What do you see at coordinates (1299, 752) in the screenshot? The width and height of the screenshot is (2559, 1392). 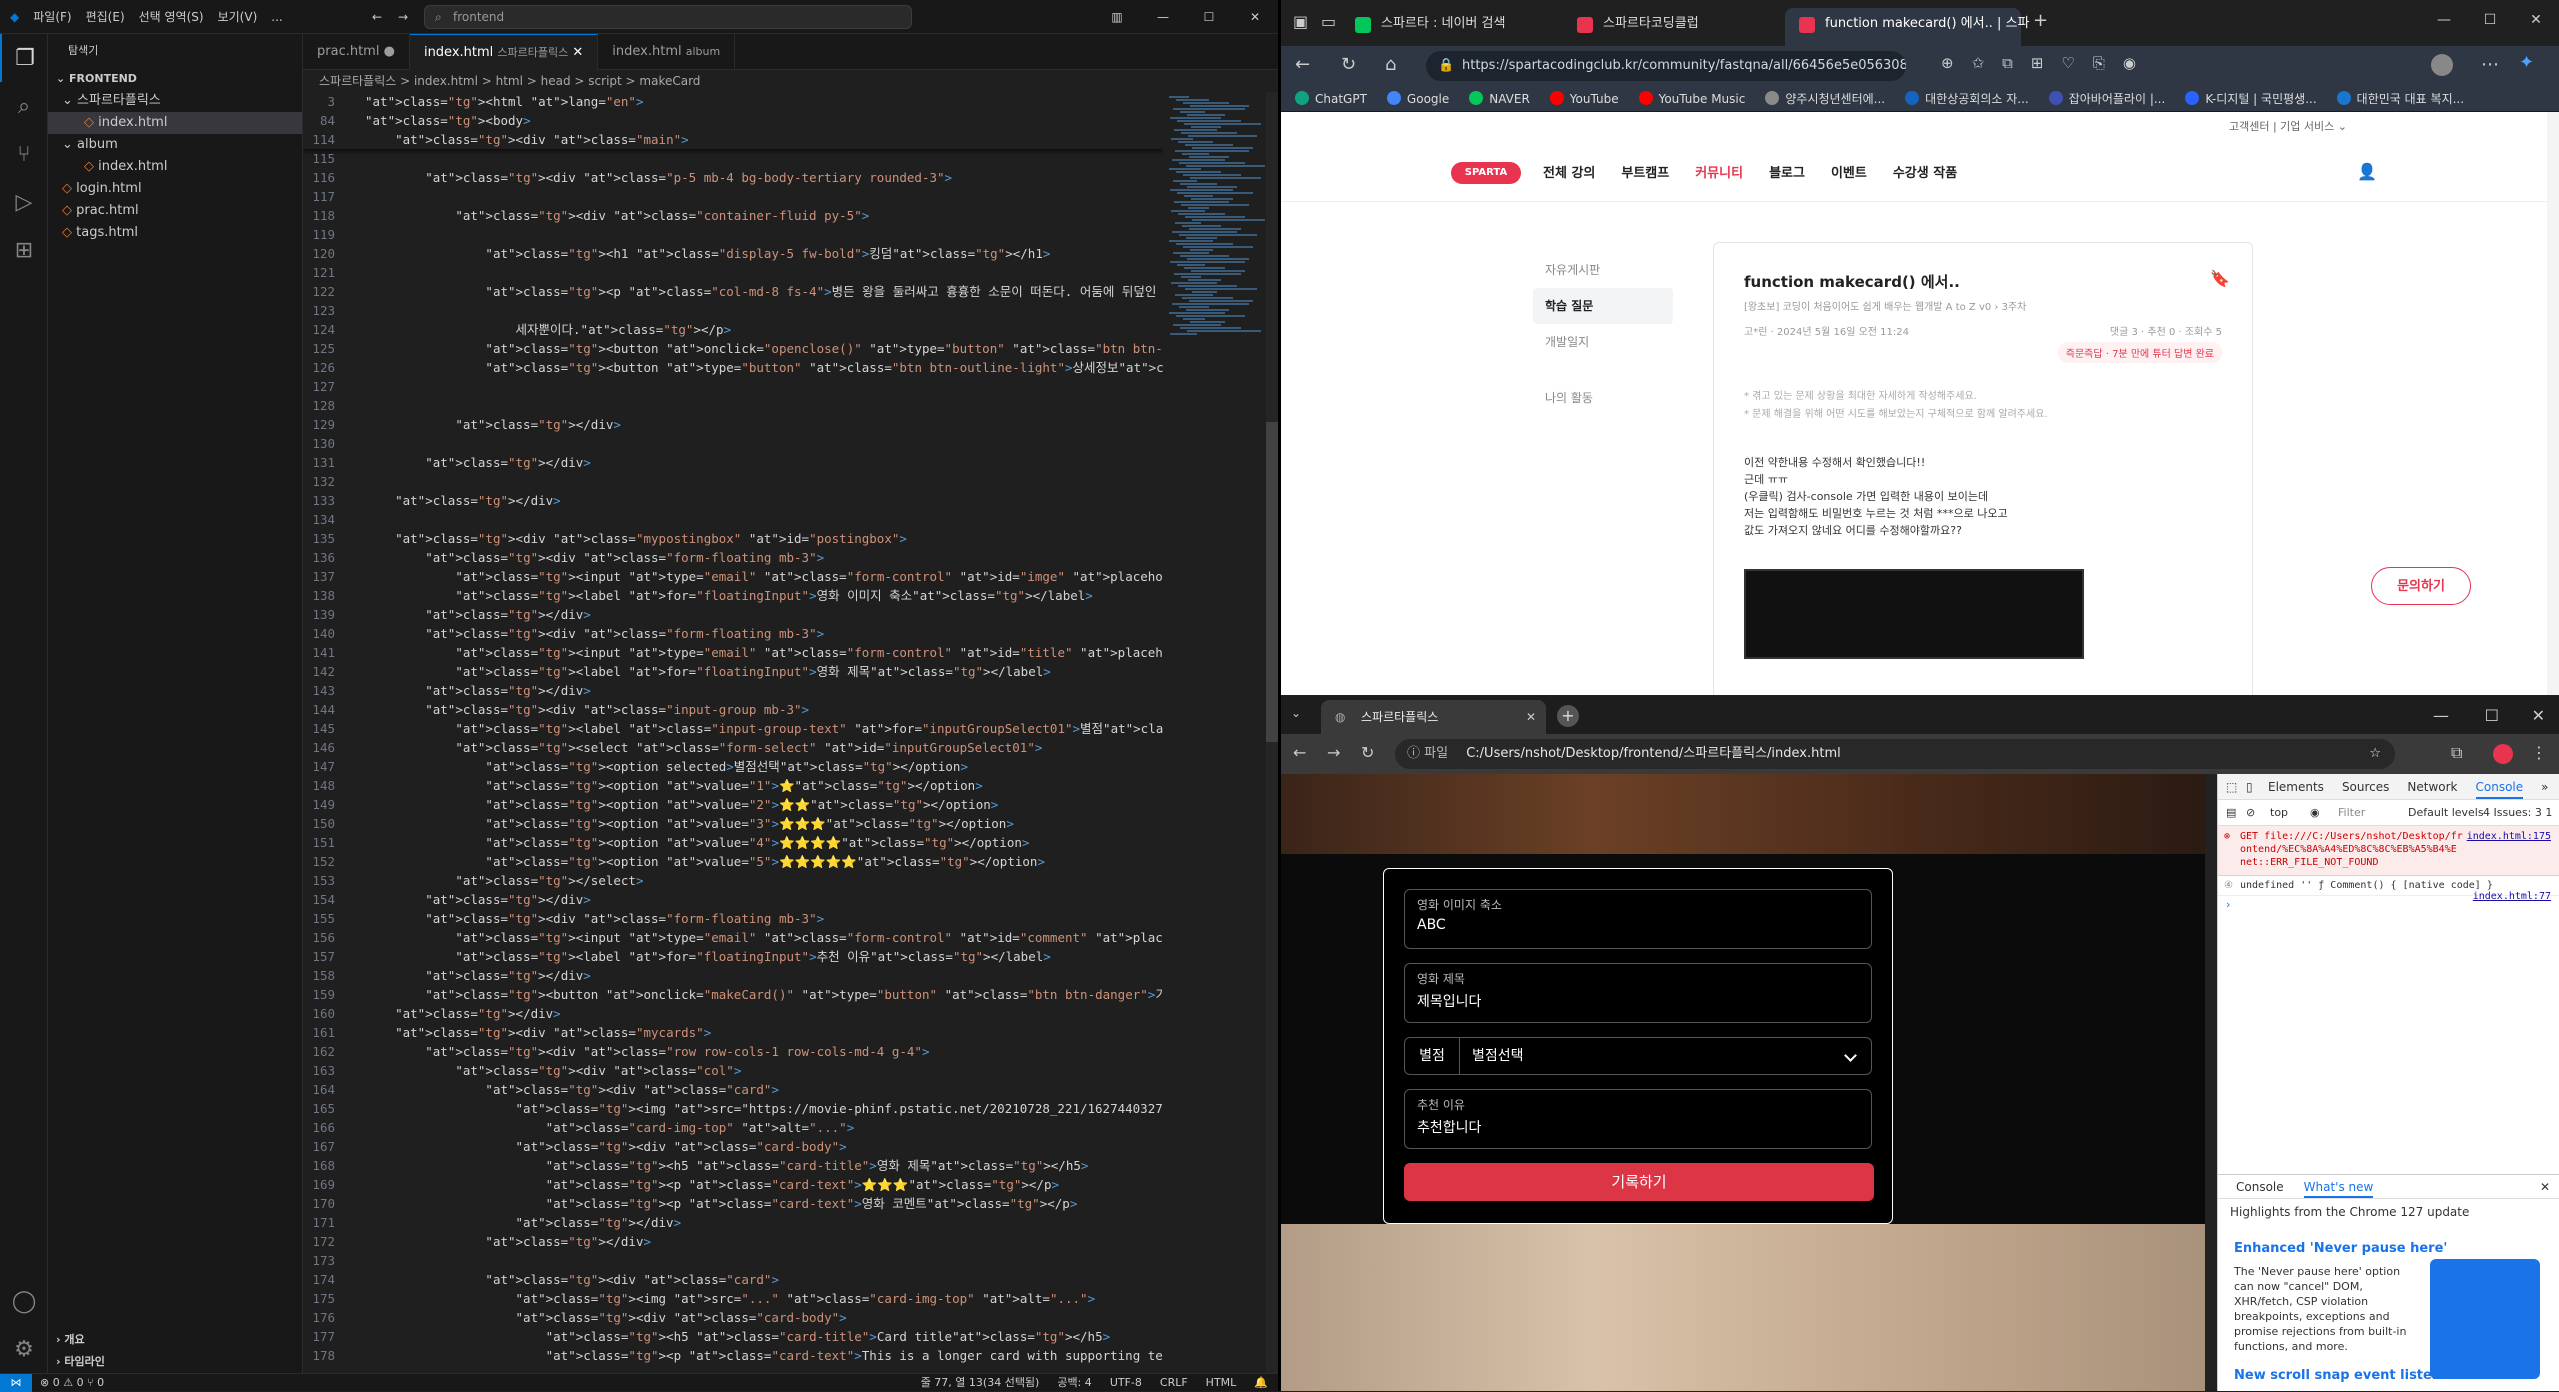 I see `back-icon: ←` at bounding box center [1299, 752].